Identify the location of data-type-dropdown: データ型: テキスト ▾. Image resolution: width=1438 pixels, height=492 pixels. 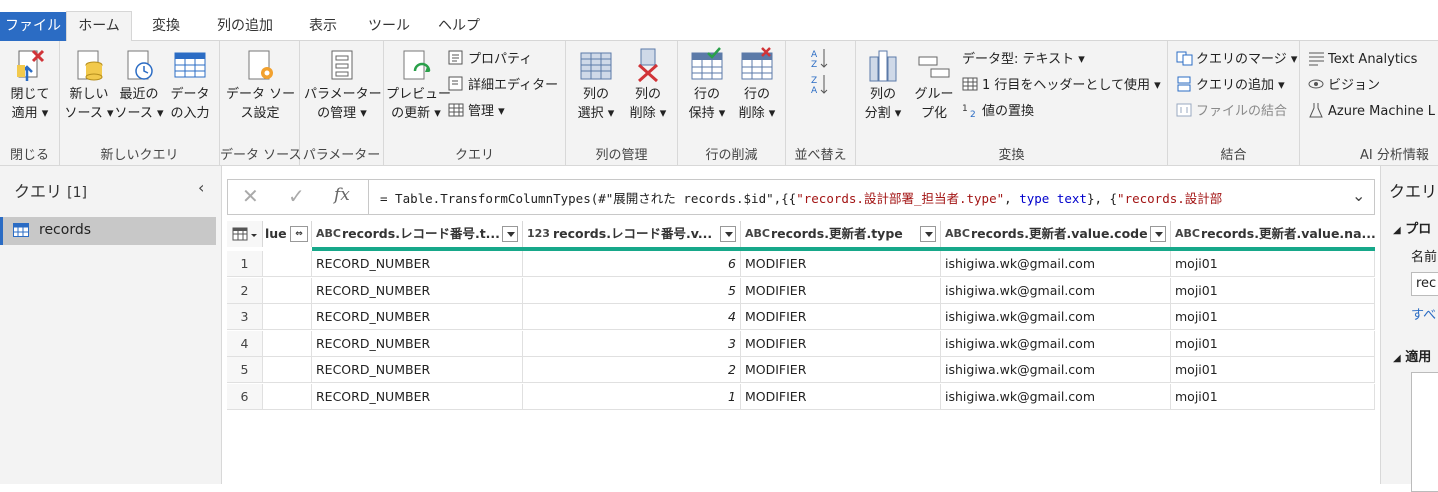
(1023, 60).